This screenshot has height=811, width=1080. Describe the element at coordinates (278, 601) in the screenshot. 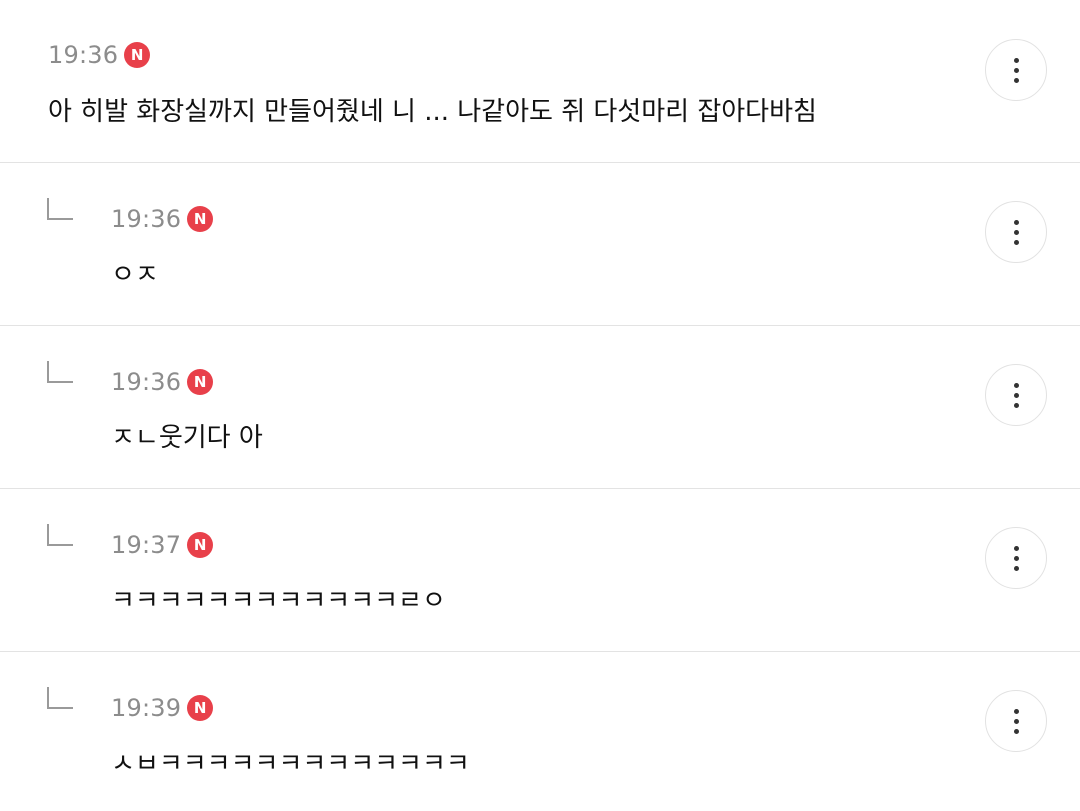

I see `comment-text: ㅋㅋㅋㅋㅋㅋㅋㅋㅋㅋㅋㅋㄹㅇ` at that location.